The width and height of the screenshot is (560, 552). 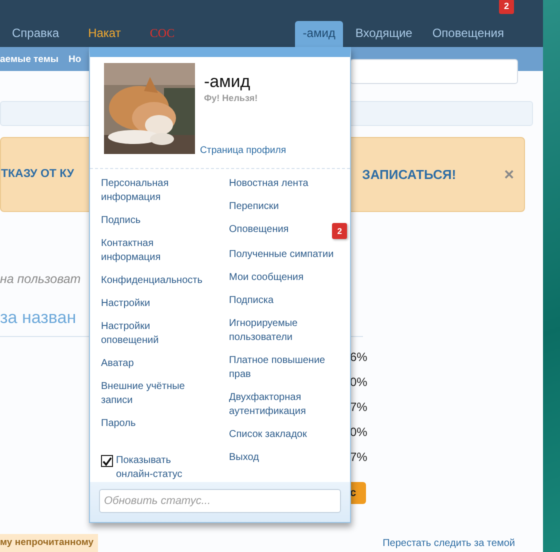 I want to click on menu-link: Список закладок, so click(x=288, y=435).